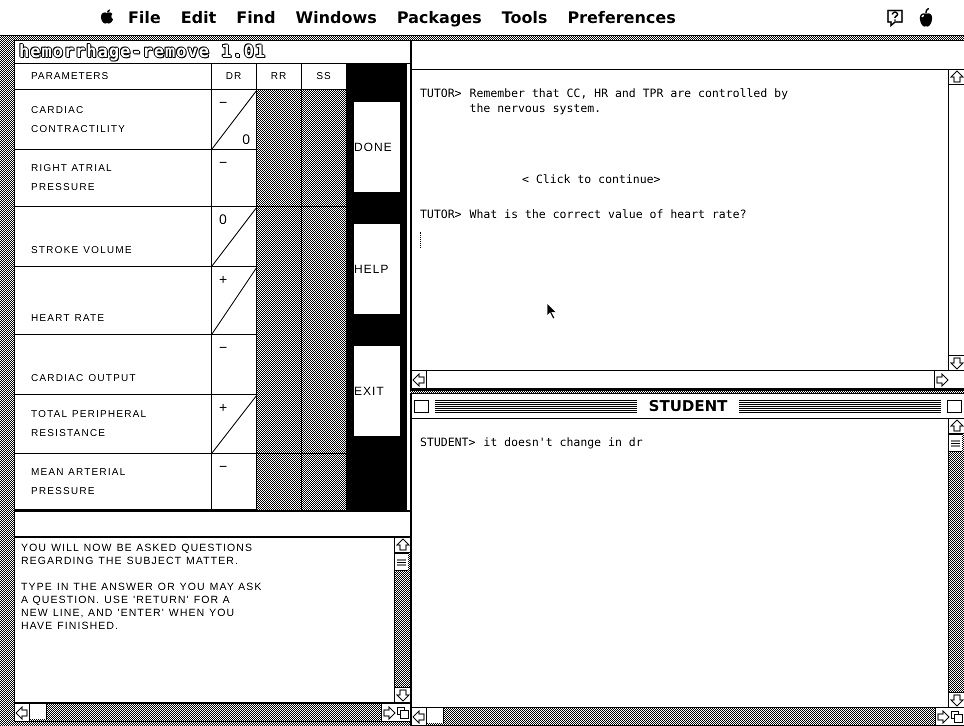 Image resolution: width=964 pixels, height=726 pixels. Describe the element at coordinates (113, 365) in the screenshot. I see `parameter-name: CARDIAC OUTPUT` at that location.